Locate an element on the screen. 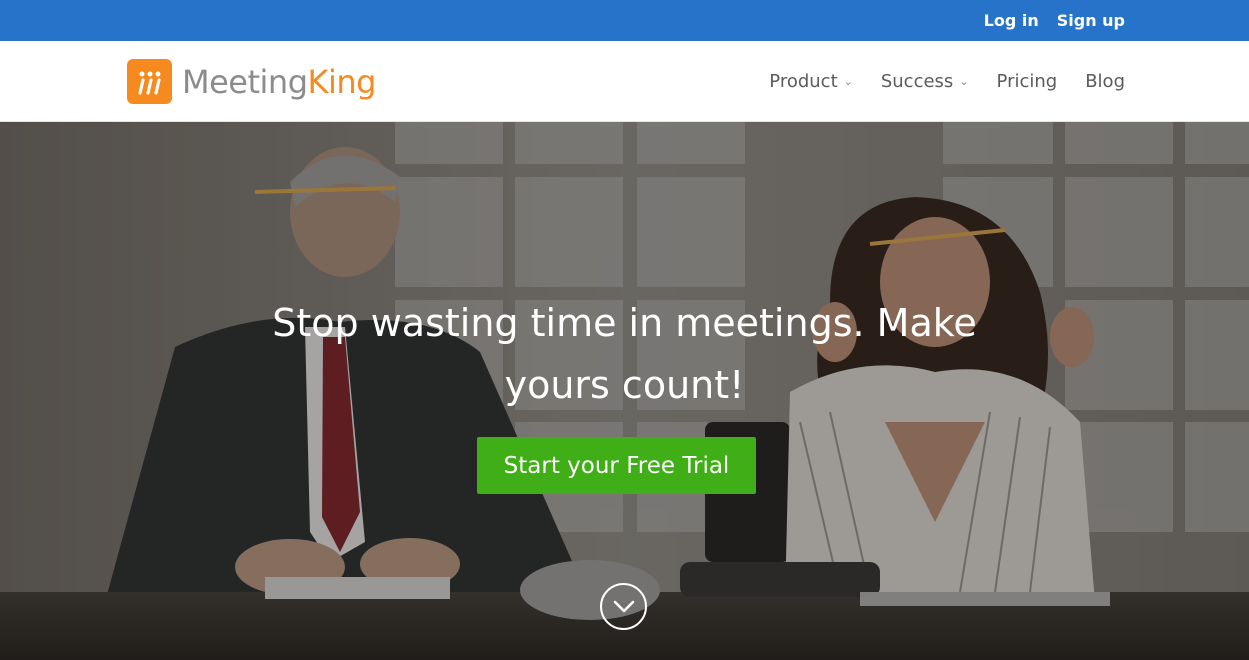 This screenshot has height=660, width=1249. start-free-trial-button: Start your Free Trial is located at coordinates (616, 465).